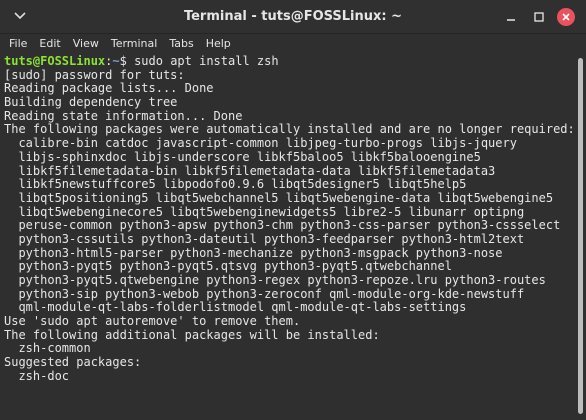  Describe the element at coordinates (18, 44) in the screenshot. I see `menu-file: File` at that location.